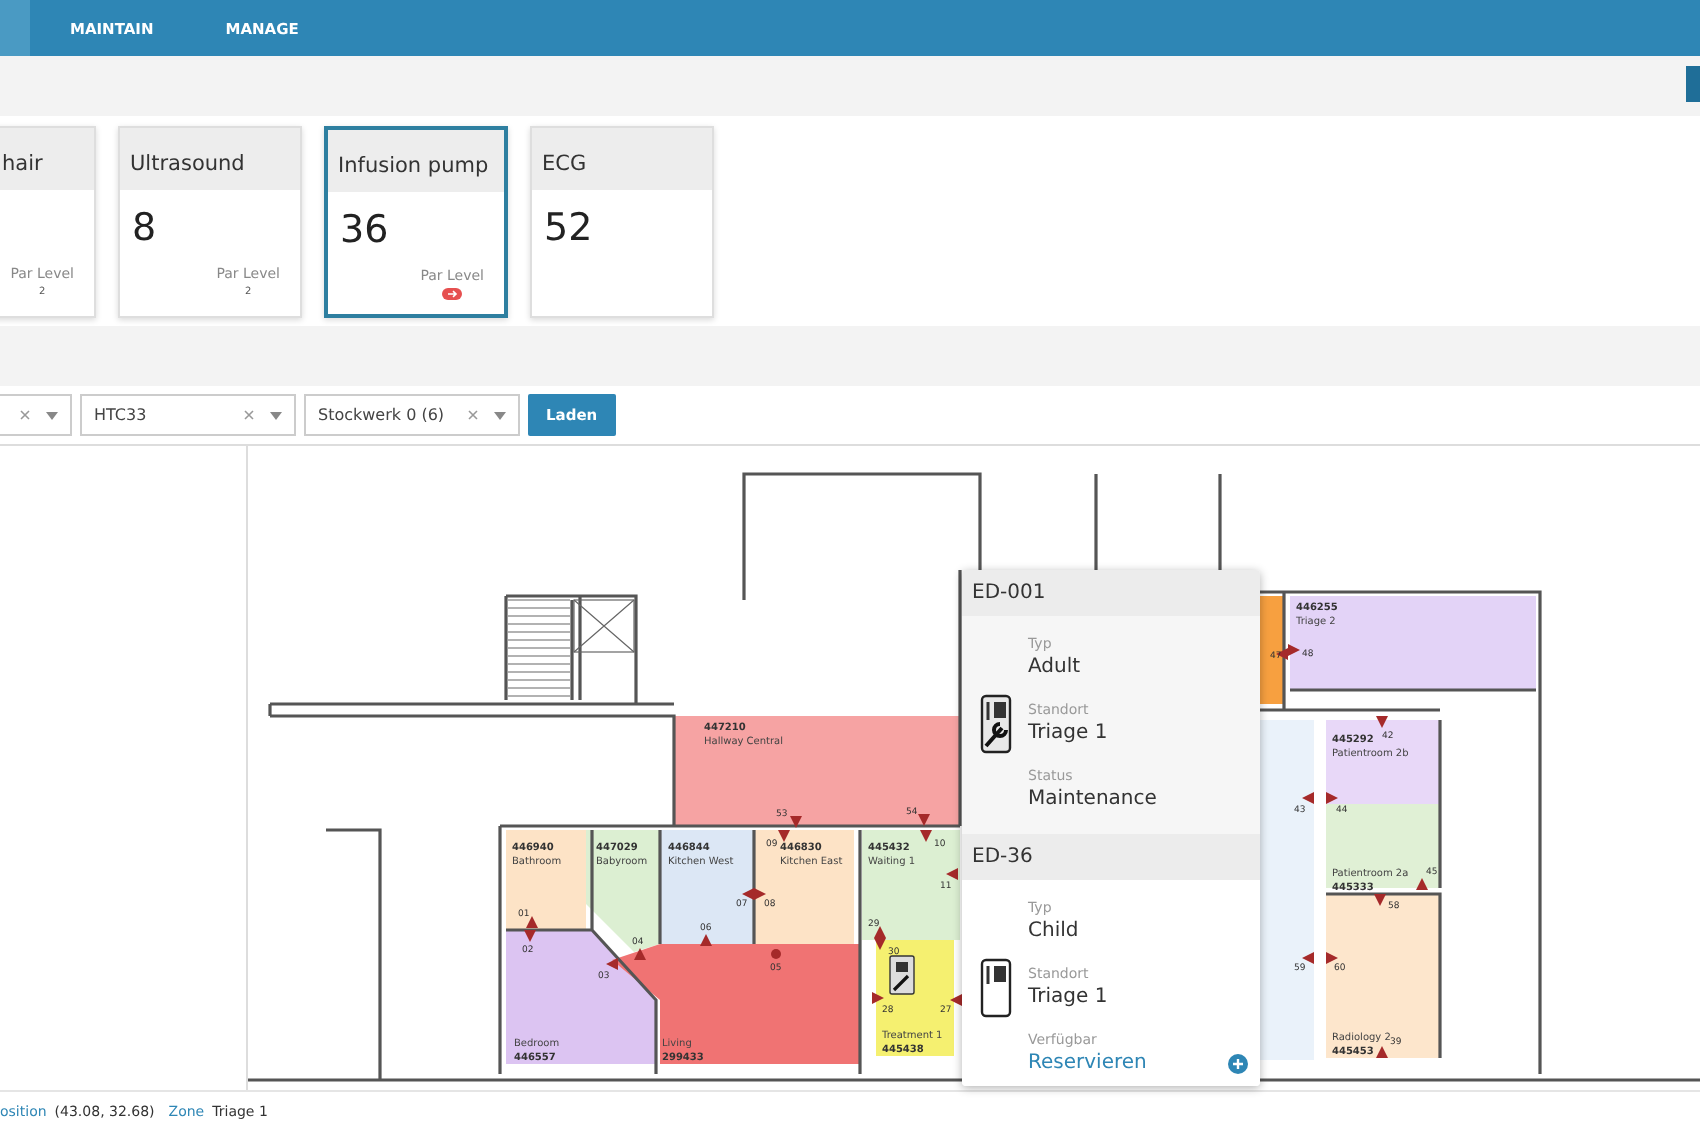  I want to click on asset-count: 52, so click(568, 228).